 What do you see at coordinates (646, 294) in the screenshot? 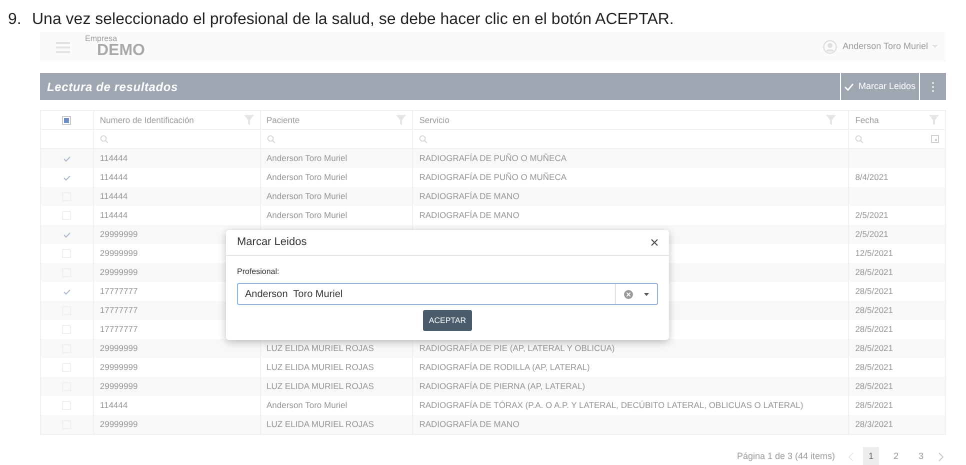
I see `caret-icon` at bounding box center [646, 294].